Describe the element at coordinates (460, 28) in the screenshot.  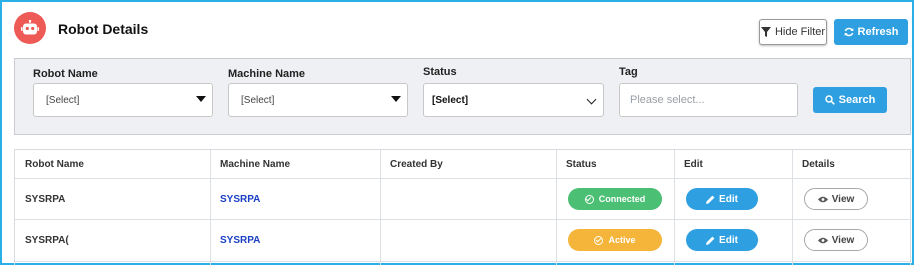
I see `page-header: Robot Details Hide Filter Refresh` at that location.